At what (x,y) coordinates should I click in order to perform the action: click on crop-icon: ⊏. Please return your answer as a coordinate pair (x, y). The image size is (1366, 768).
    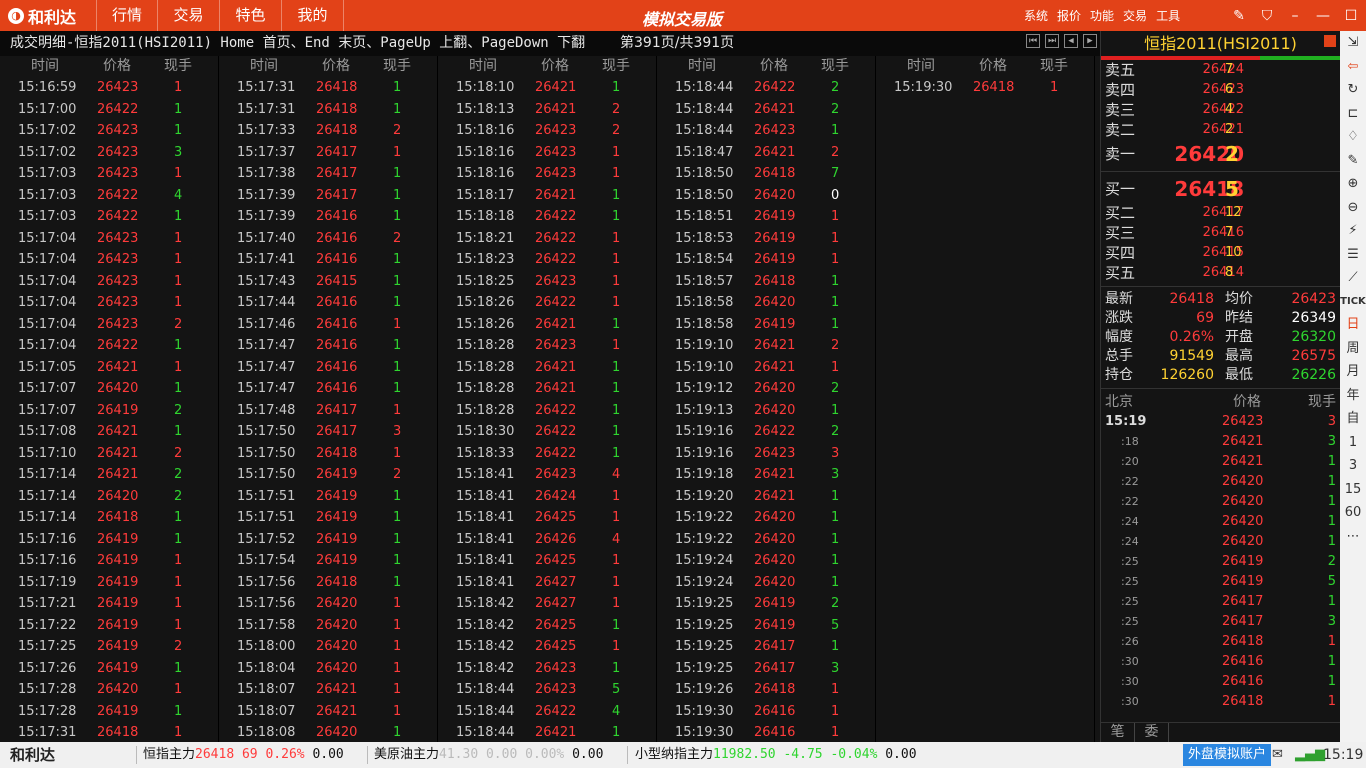
    Looking at the image, I should click on (1353, 114).